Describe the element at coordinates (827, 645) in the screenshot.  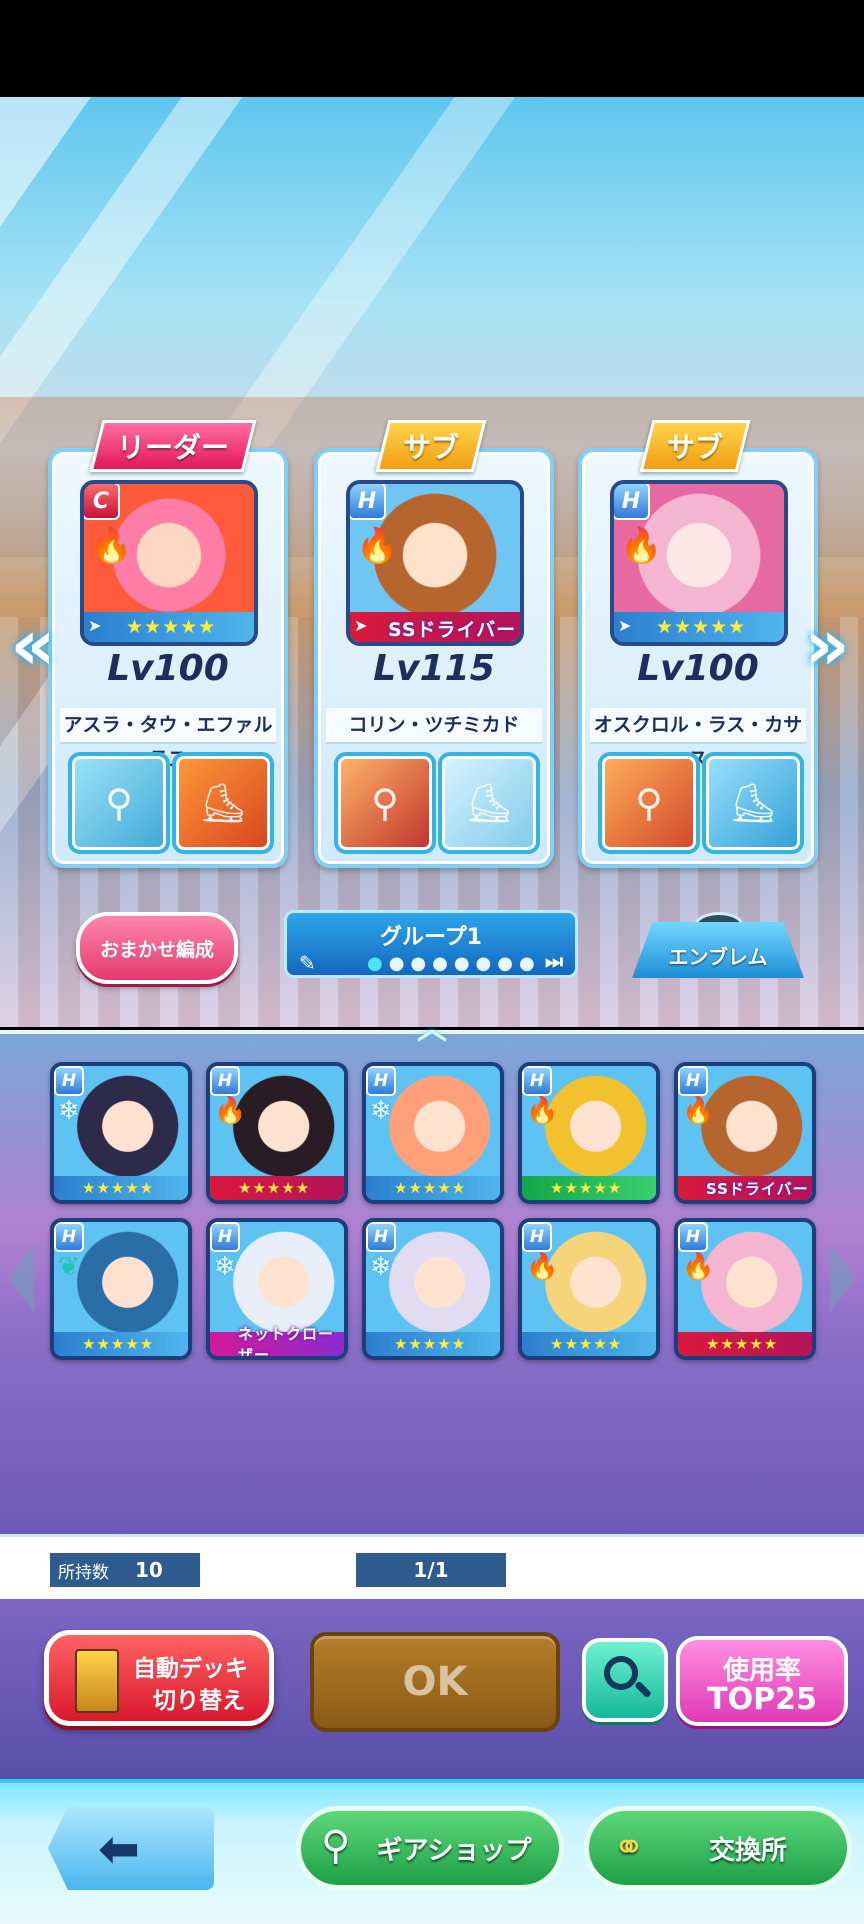
I see `next-page-chevron-icon: »` at that location.